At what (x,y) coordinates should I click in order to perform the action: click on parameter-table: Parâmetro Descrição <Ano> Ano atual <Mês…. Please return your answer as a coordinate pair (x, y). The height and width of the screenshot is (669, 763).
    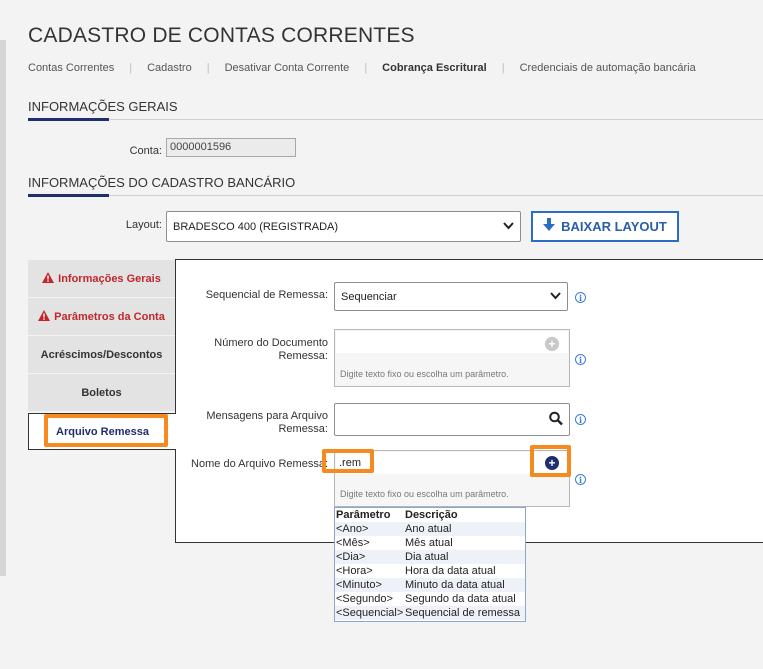
    Looking at the image, I should click on (430, 564).